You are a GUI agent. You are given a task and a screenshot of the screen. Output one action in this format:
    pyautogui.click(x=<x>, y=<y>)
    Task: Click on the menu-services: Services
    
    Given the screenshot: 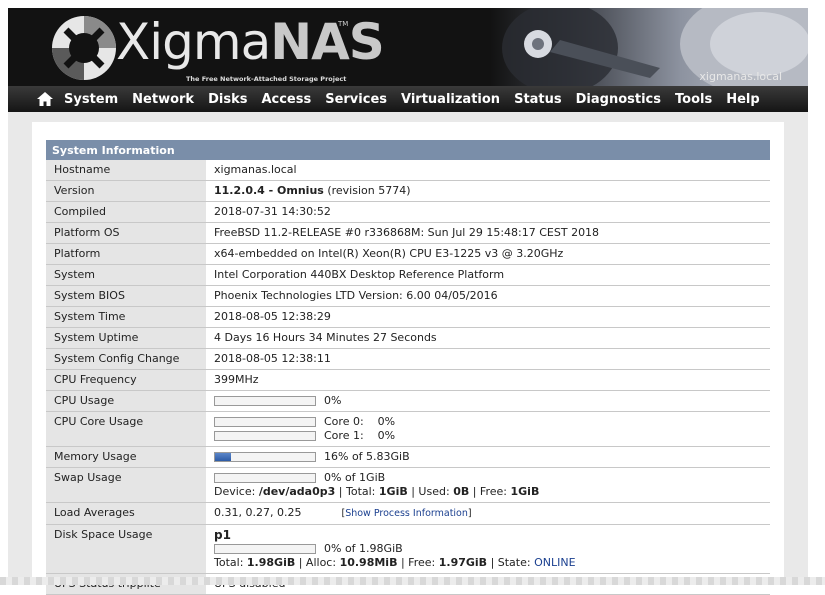 What is the action you would take?
    pyautogui.click(x=356, y=99)
    